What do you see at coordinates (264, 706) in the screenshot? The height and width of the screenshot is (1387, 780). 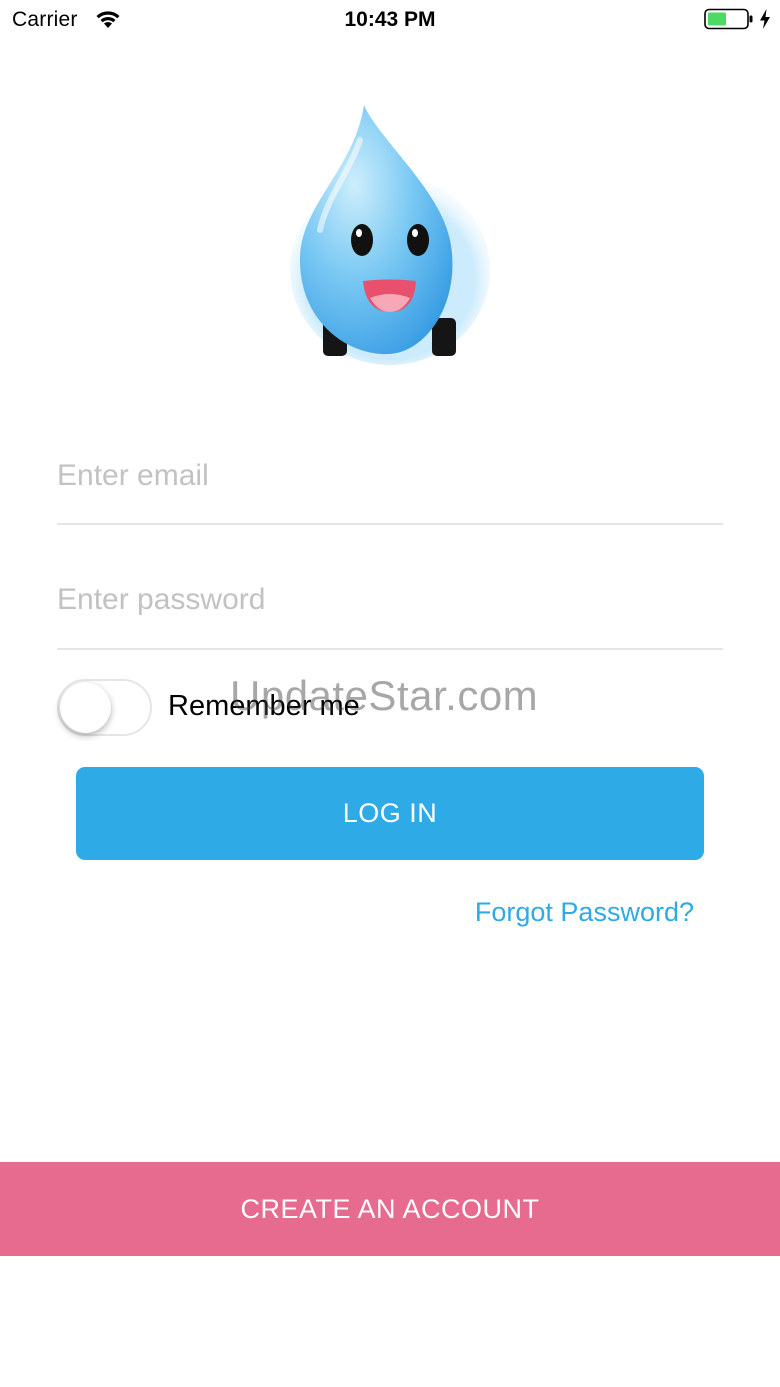 I see `remember-me-label: Remember me` at bounding box center [264, 706].